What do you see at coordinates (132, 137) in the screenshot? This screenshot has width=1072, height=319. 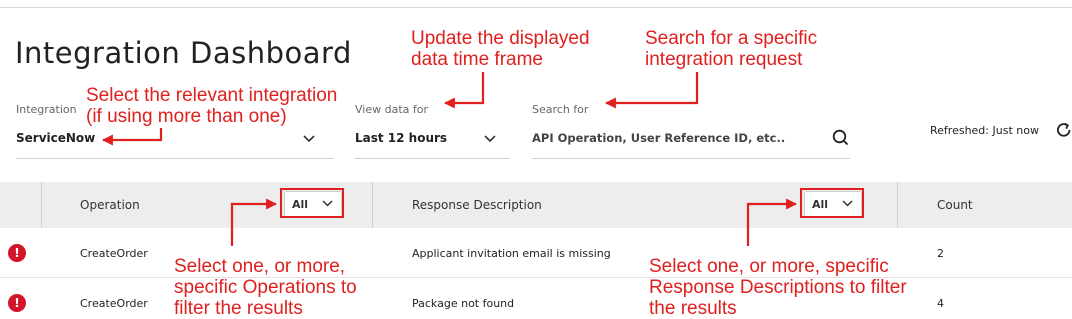 I see `arrow-integration` at bounding box center [132, 137].